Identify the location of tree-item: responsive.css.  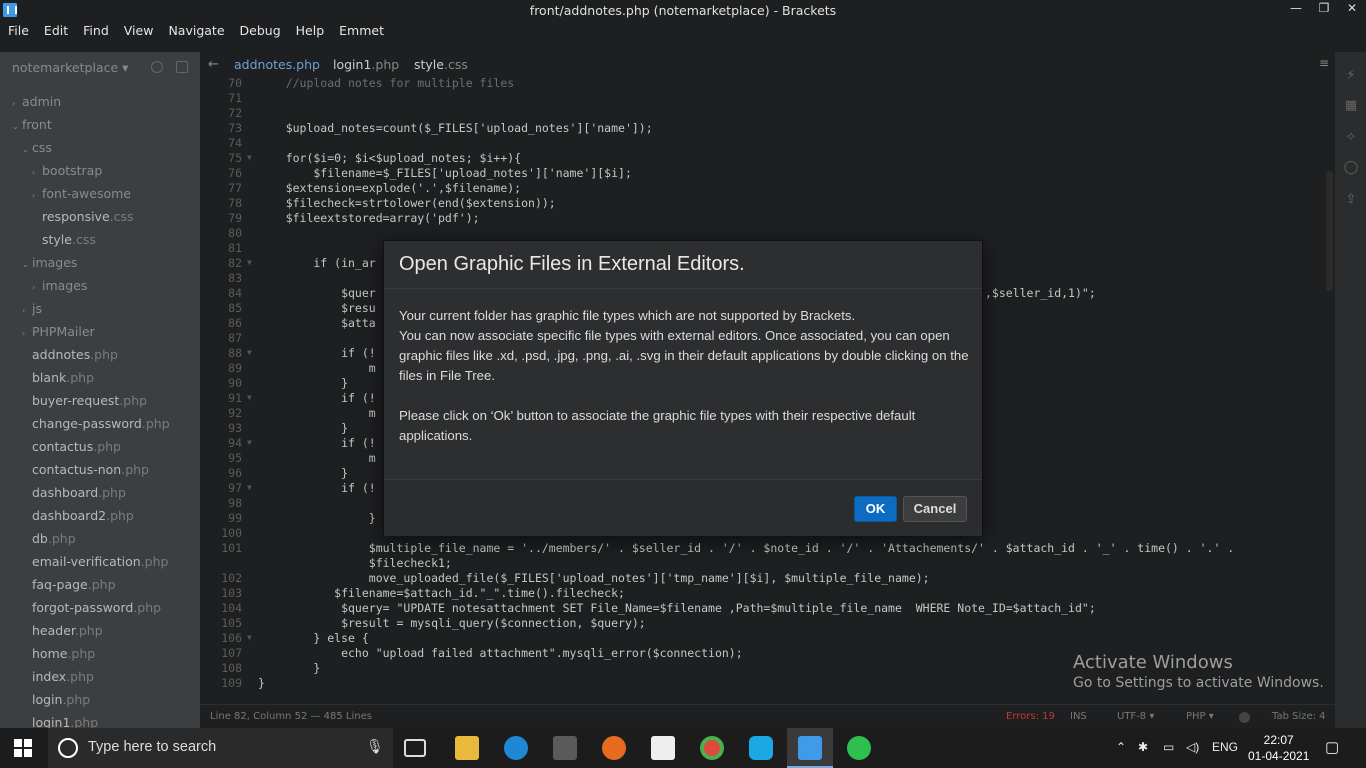
(100, 216).